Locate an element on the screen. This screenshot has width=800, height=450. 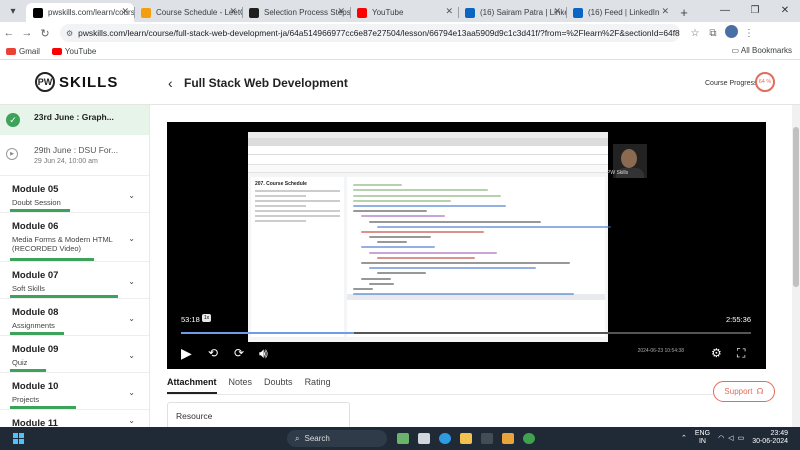
window-controls: — ❐ ✕ is located at coordinates (755, 11).